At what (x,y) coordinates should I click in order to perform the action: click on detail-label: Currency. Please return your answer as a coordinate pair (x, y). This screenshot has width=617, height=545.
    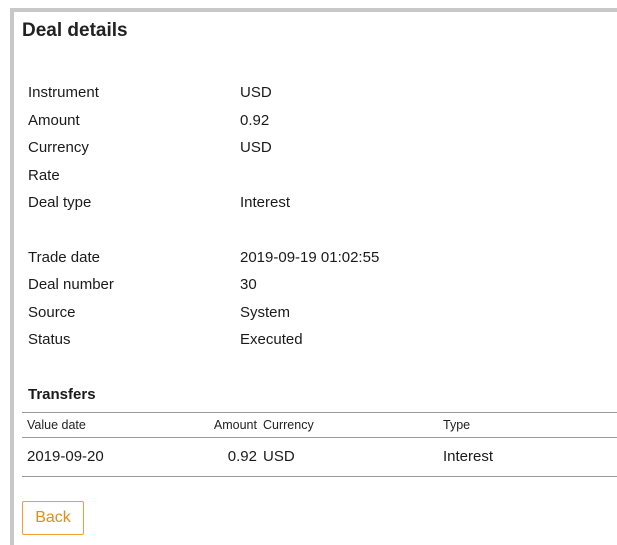
    Looking at the image, I should click on (58, 147).